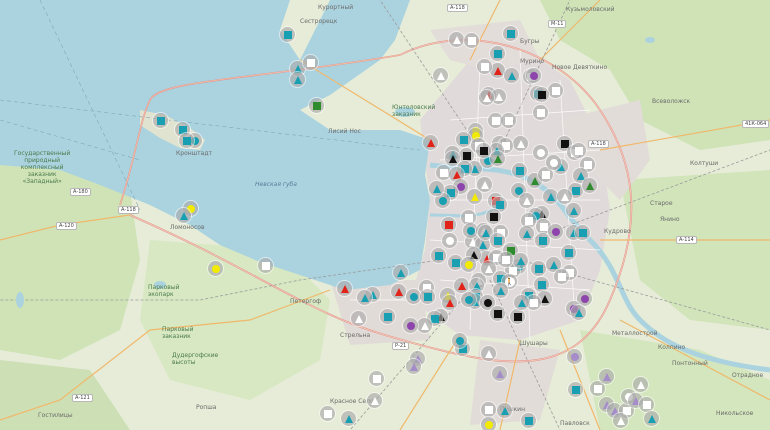 The height and width of the screenshot is (430, 770). What do you see at coordinates (598, 144) in the screenshot?
I see `road-badge-a118-east: А-118` at bounding box center [598, 144].